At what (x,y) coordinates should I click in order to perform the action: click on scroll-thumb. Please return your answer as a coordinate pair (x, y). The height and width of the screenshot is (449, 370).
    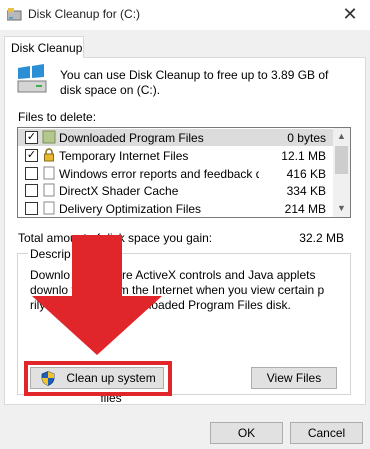
    Looking at the image, I should click on (341, 160).